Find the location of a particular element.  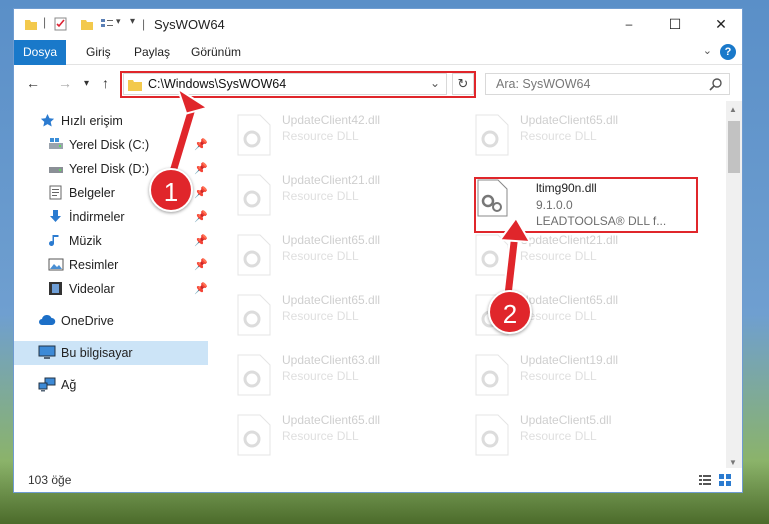

star-icon is located at coordinates (47, 120).